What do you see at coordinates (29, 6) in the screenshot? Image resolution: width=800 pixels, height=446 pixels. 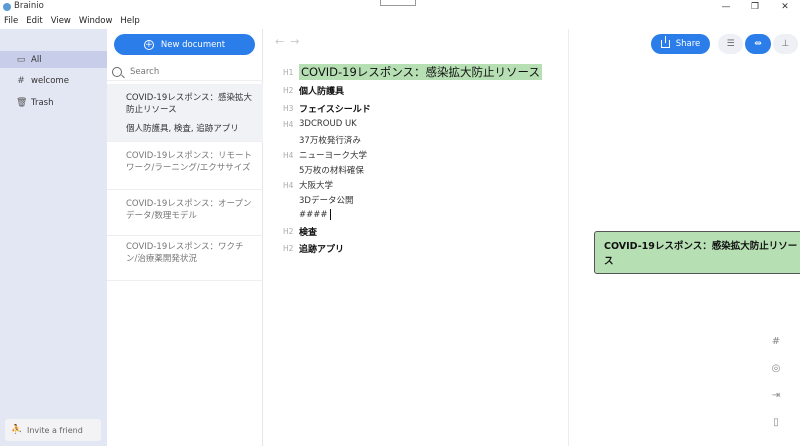 I see `app-title: Brainio` at bounding box center [29, 6].